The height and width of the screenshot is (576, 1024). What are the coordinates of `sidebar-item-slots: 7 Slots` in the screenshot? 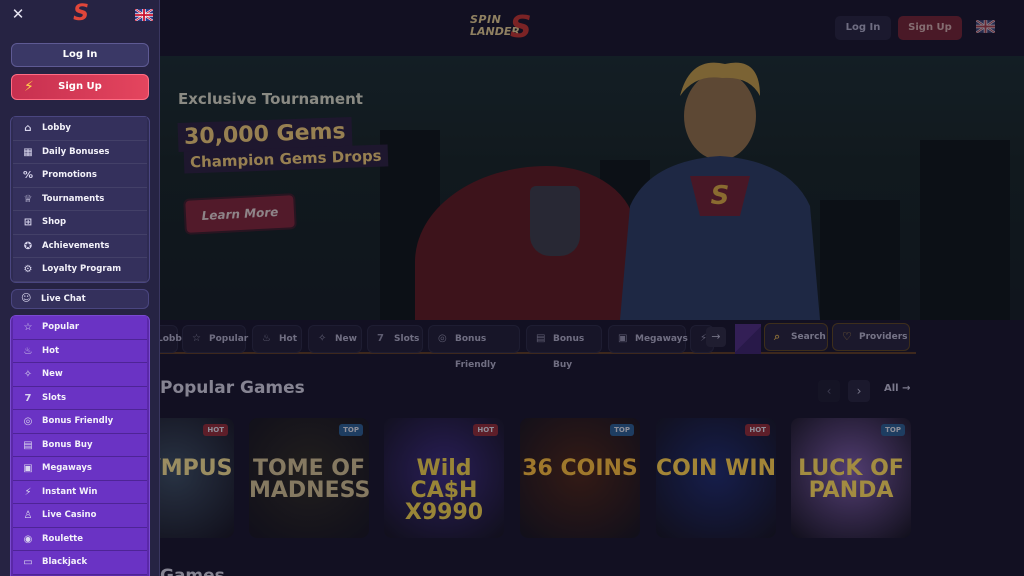 It's located at (80, 398).